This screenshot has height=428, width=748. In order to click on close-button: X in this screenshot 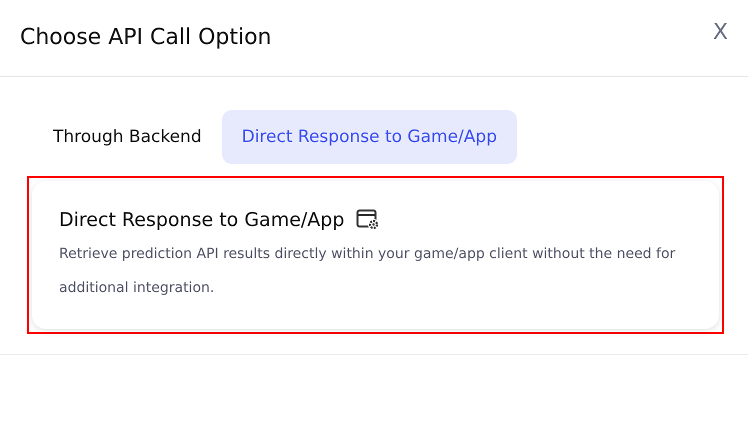, I will do `click(720, 32)`.